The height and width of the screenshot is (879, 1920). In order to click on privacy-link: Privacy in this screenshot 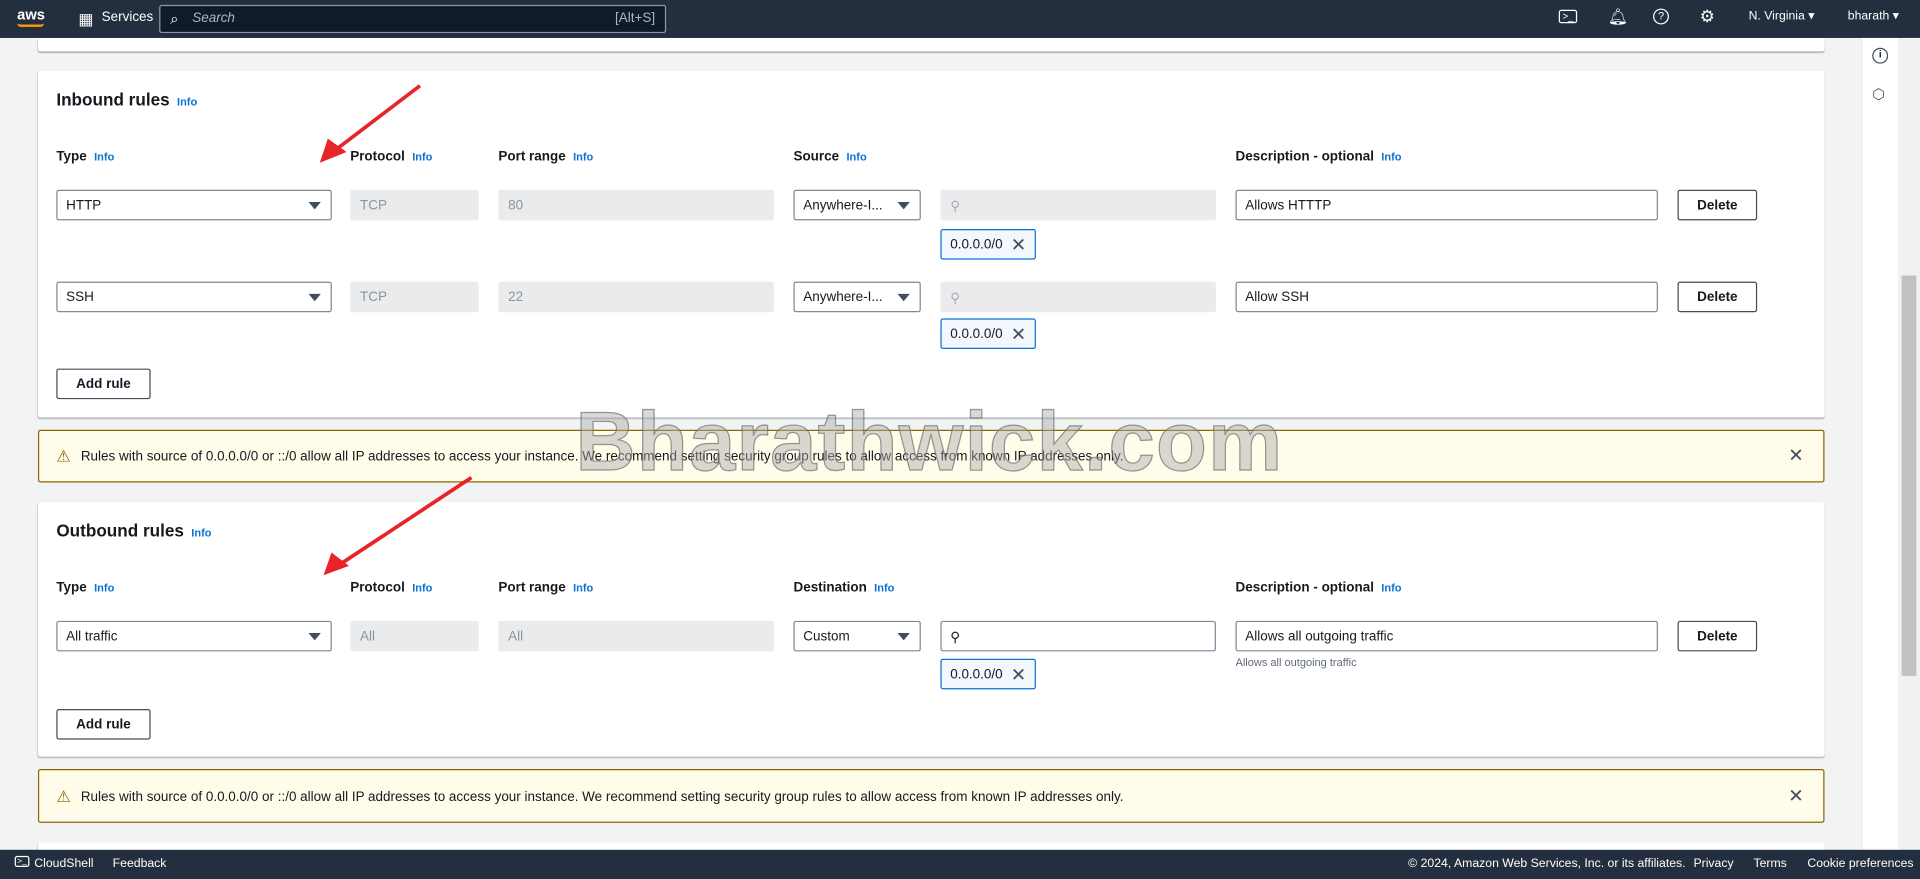, I will do `click(1713, 863)`.